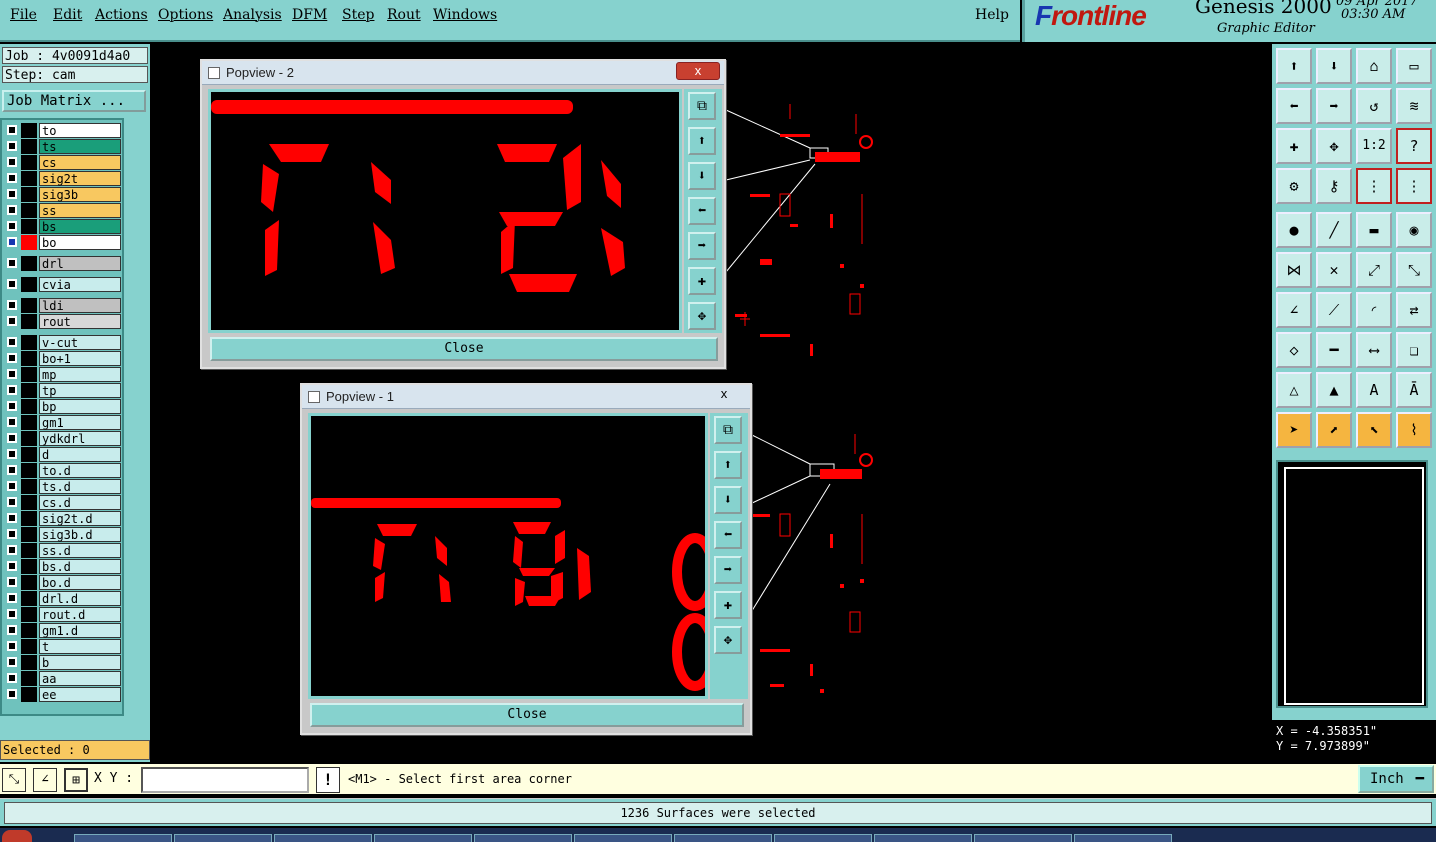 The width and height of the screenshot is (1436, 842). I want to click on add-line-icon: ╱, so click(1334, 230).